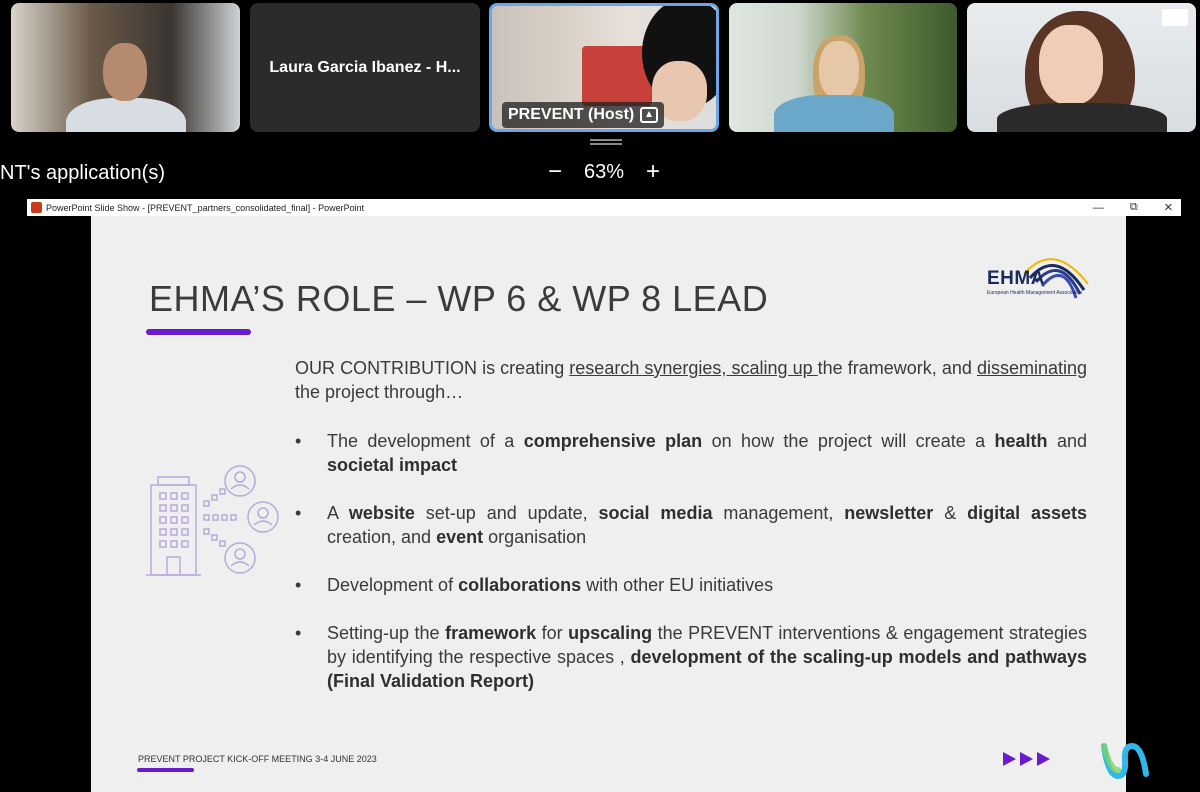 Image resolution: width=1200 pixels, height=792 pixels. I want to click on bullet-text: with other EU initiatives, so click(677, 585).